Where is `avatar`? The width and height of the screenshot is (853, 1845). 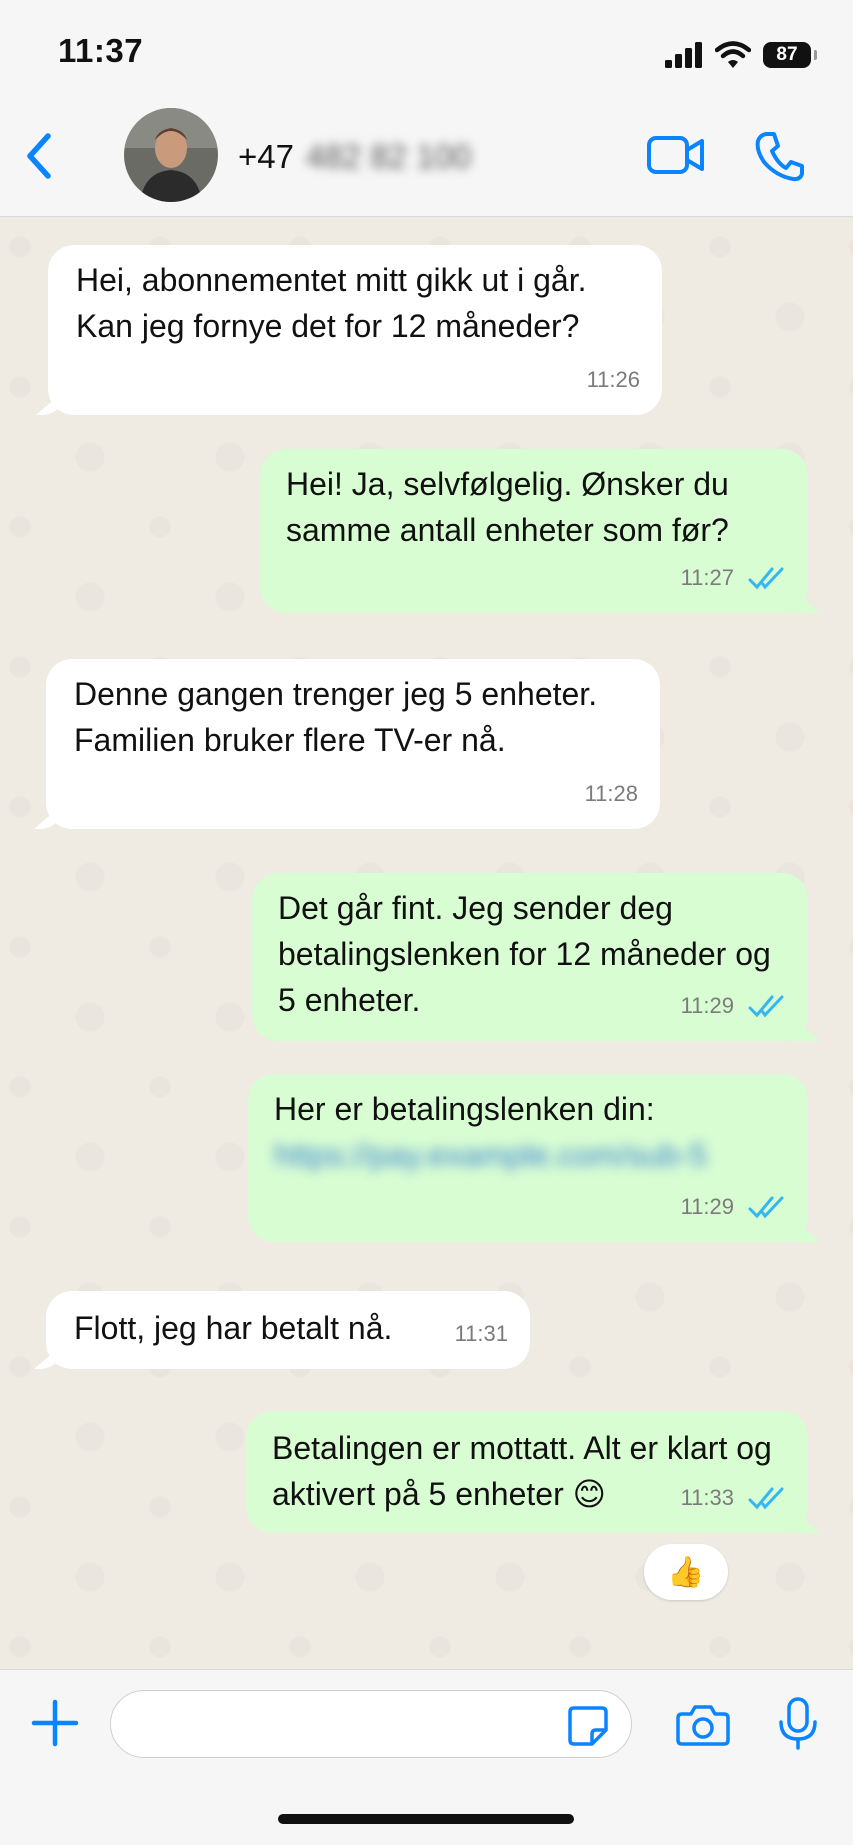 avatar is located at coordinates (171, 155).